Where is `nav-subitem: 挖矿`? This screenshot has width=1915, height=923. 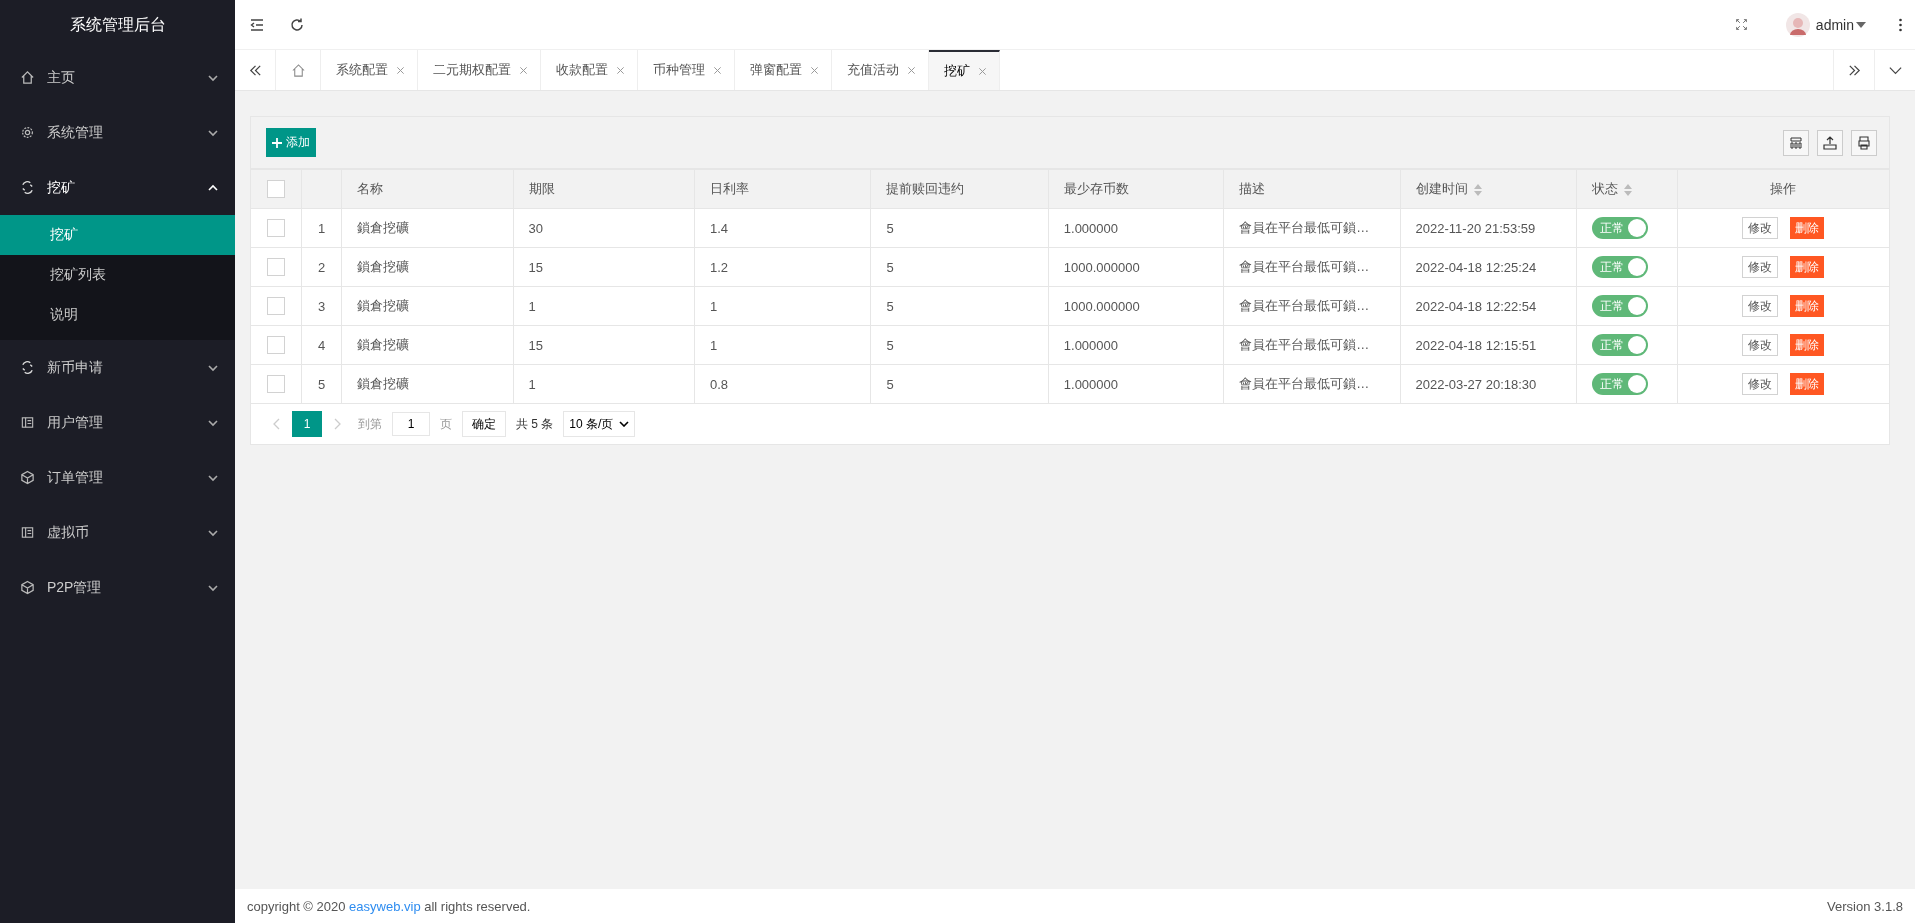 nav-subitem: 挖矿 is located at coordinates (117, 235).